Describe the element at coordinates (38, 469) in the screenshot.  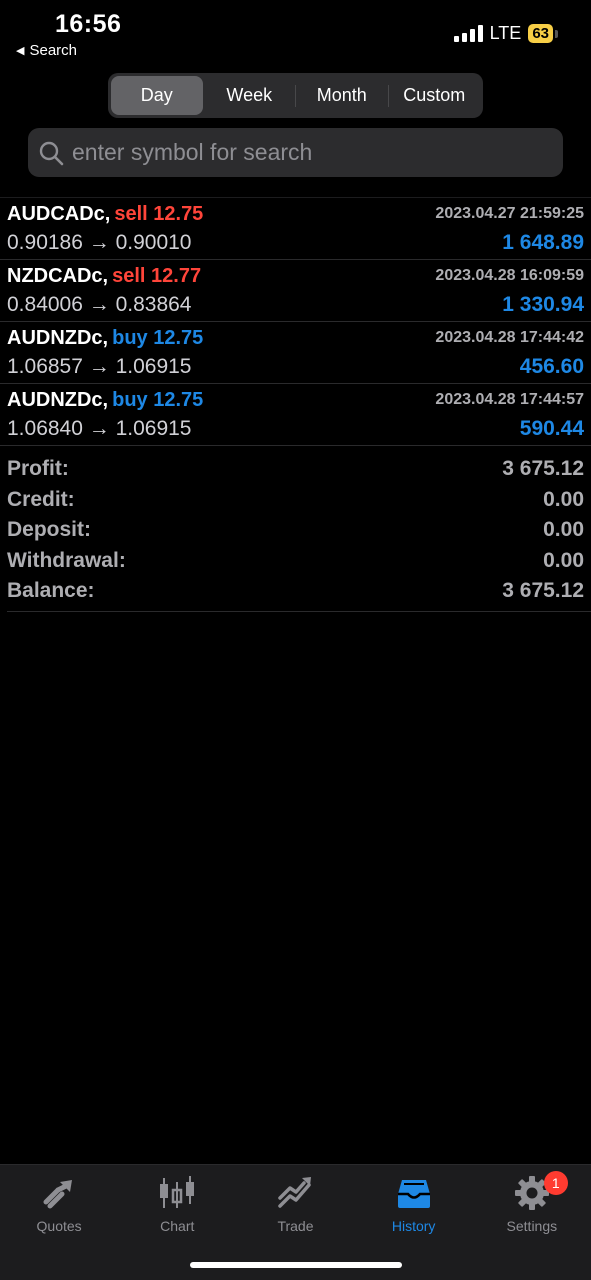
I see `summary-label: Profit:` at that location.